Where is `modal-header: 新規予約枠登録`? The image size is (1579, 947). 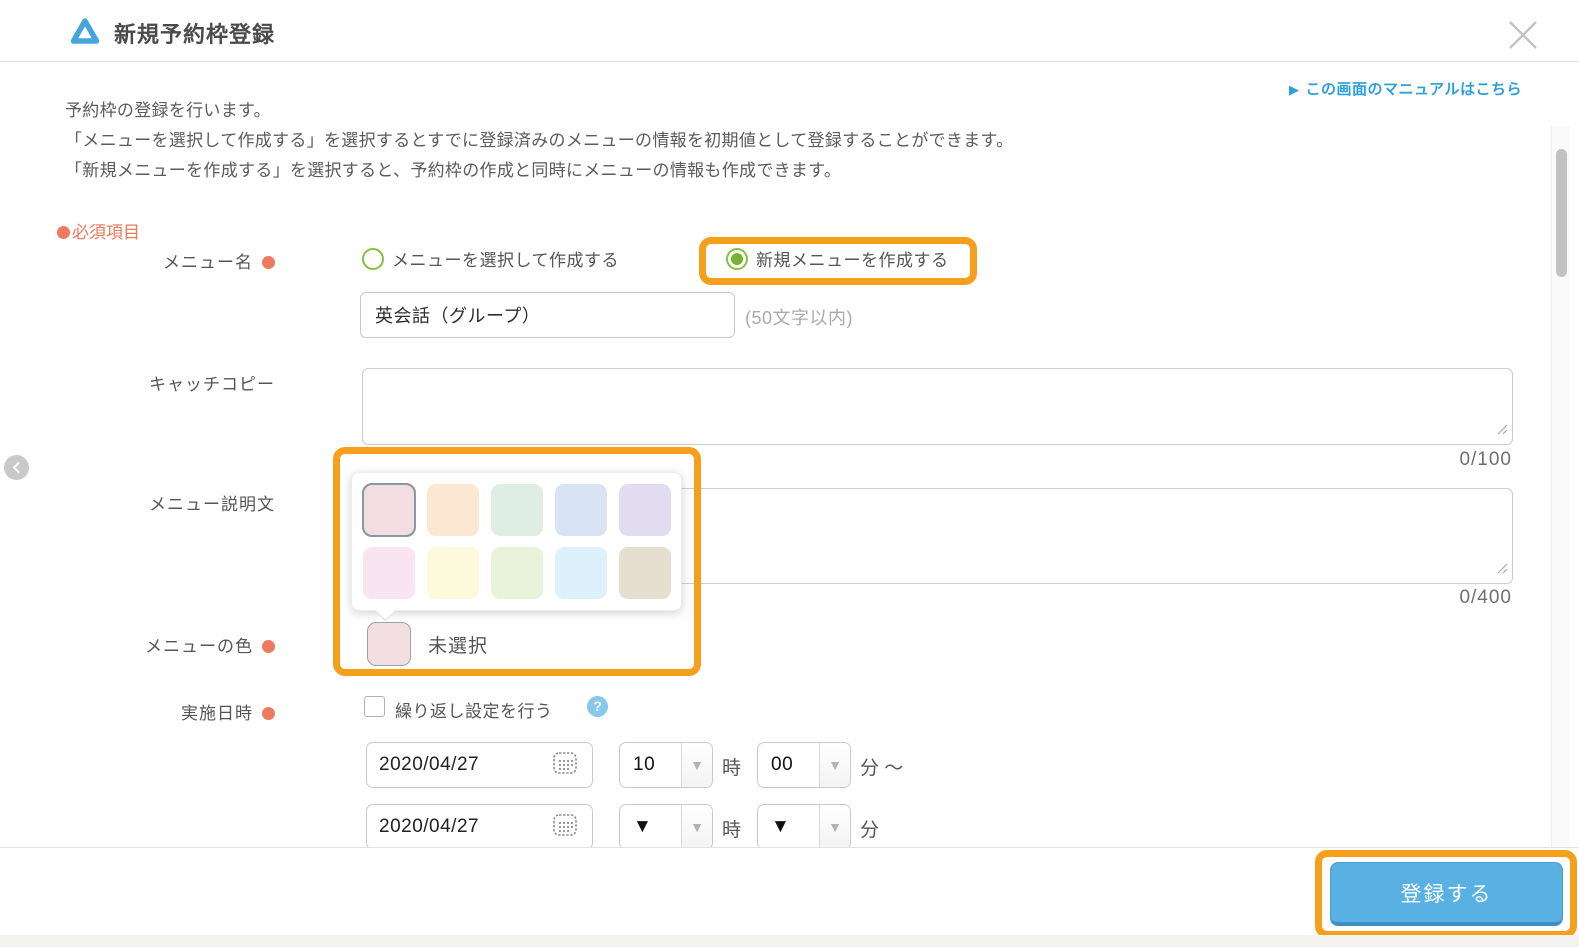 modal-header: 新規予約枠登録 is located at coordinates (789, 31).